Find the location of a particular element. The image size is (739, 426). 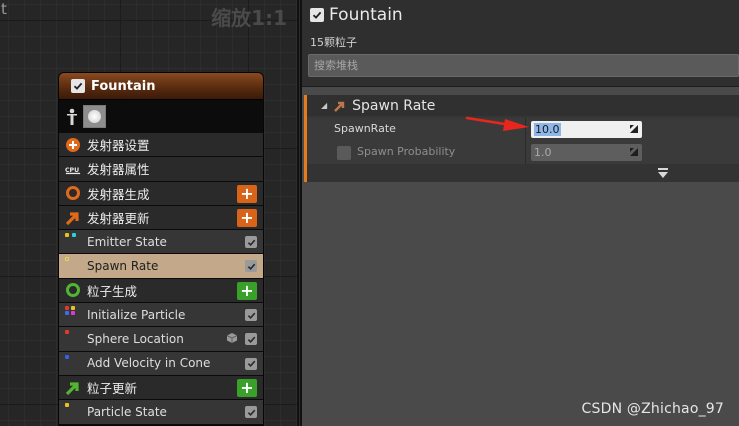

stack-row-label: 发射器属性 is located at coordinates (118, 170).